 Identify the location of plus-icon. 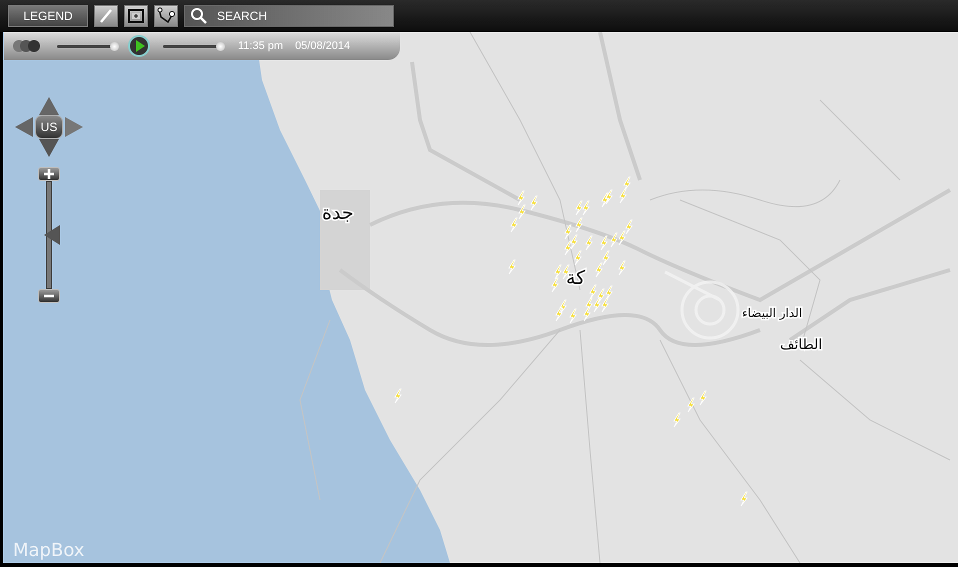
(49, 174).